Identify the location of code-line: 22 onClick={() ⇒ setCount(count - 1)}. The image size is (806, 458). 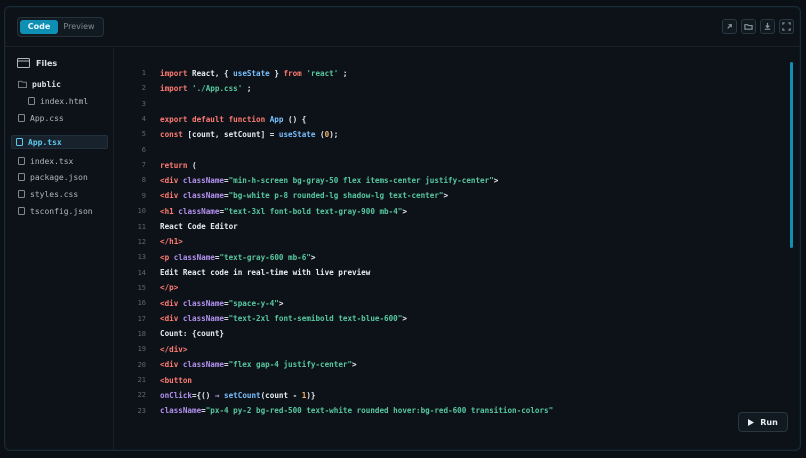
(215, 395).